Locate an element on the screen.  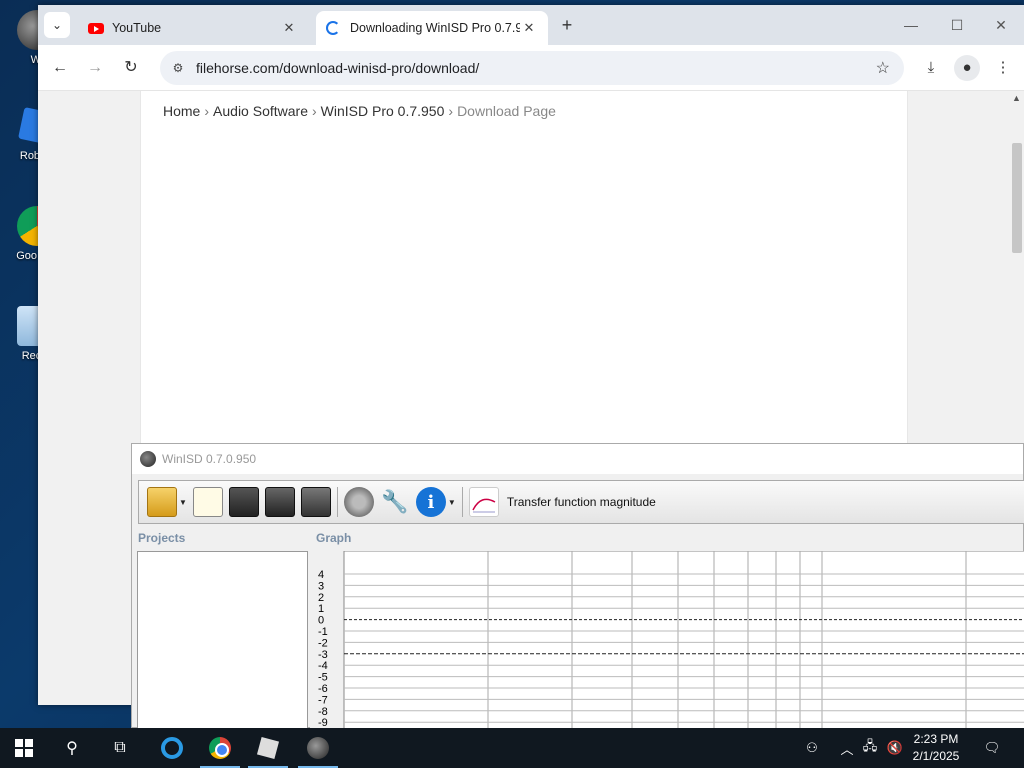
notifications-icon: 🗨 is located at coordinates (992, 747).